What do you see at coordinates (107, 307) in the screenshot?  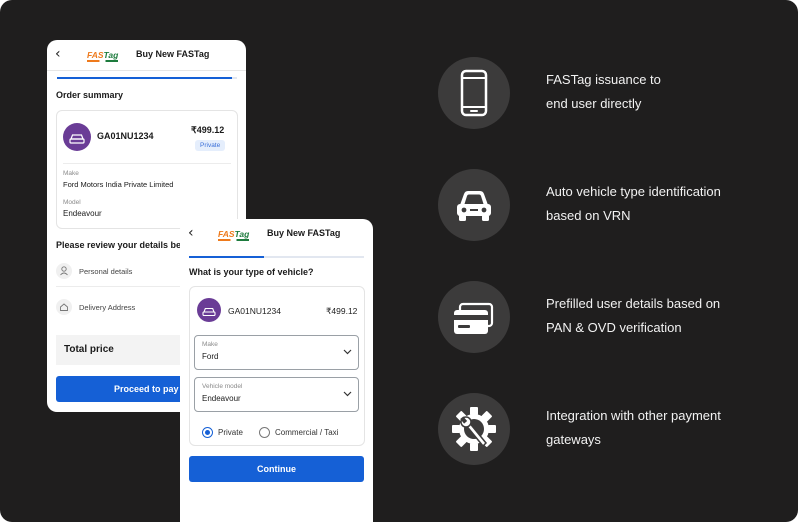 I see `review-item-delivery-address: Delivery Address` at bounding box center [107, 307].